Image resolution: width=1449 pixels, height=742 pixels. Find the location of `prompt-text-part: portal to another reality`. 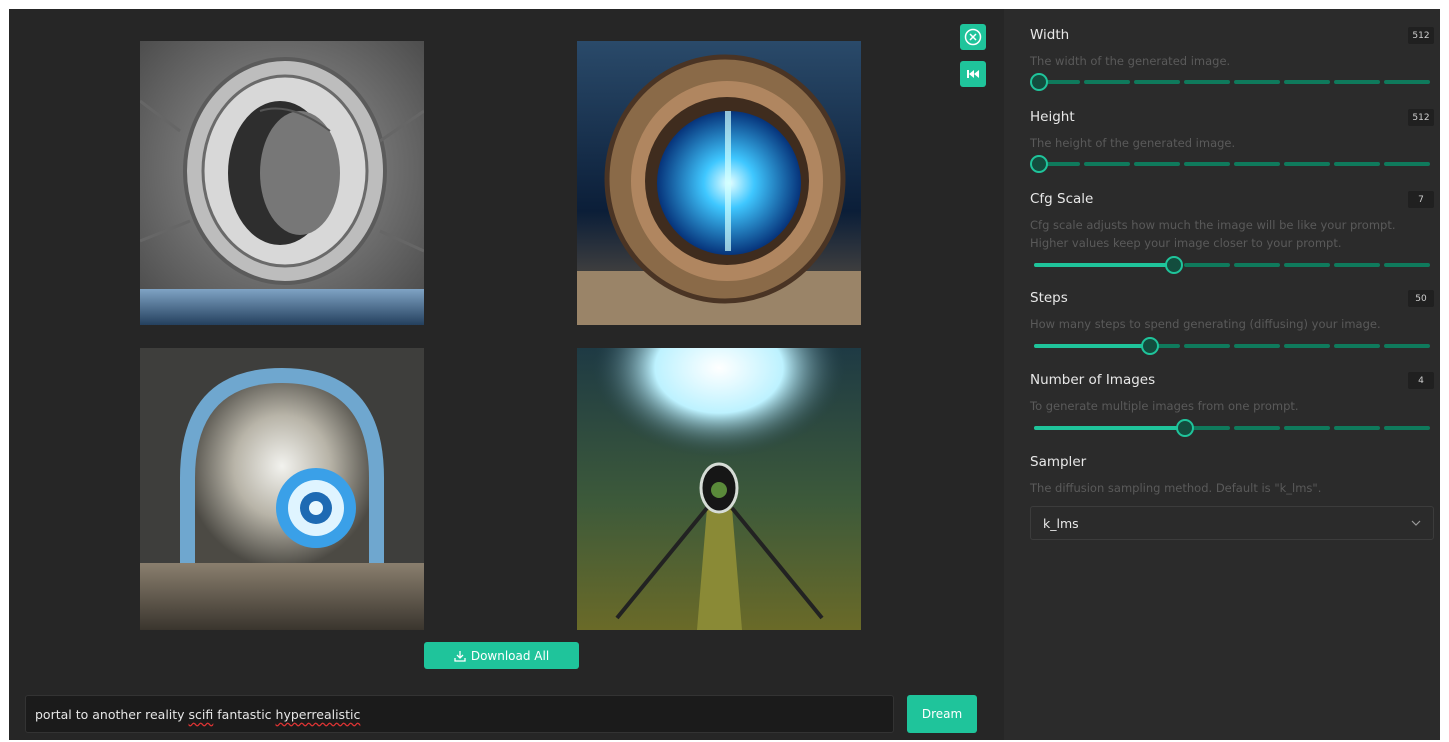

prompt-text-part: portal to another reality is located at coordinates (112, 714).